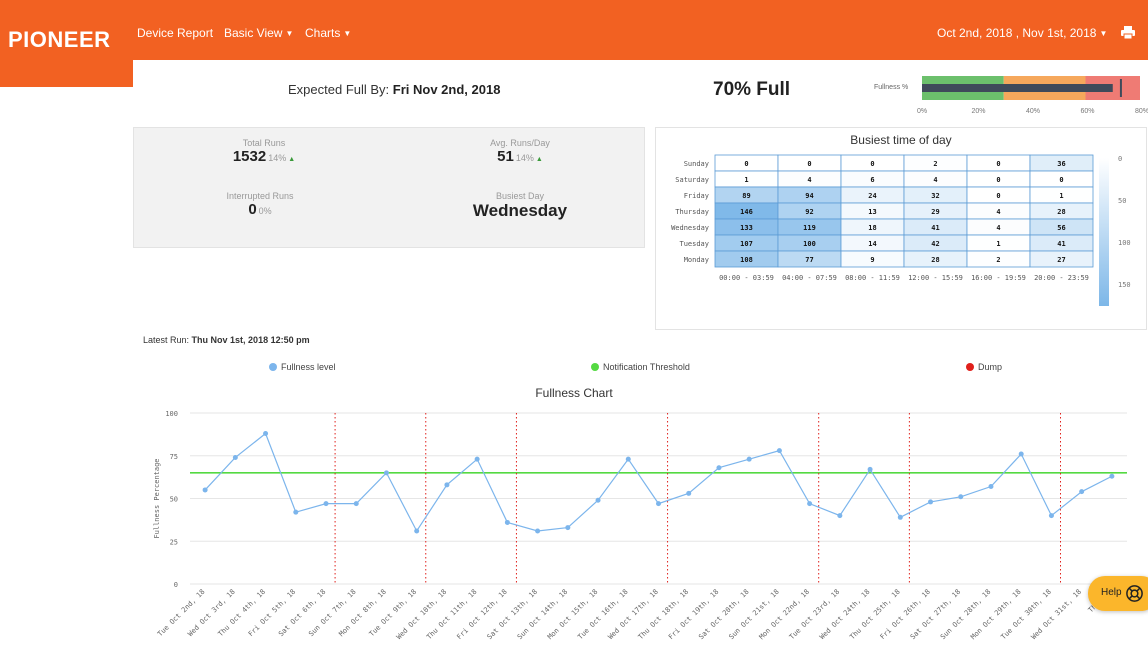 The width and height of the screenshot is (1148, 669). Describe the element at coordinates (520, 196) in the screenshot. I see `stat-label: Busiest Day` at that location.